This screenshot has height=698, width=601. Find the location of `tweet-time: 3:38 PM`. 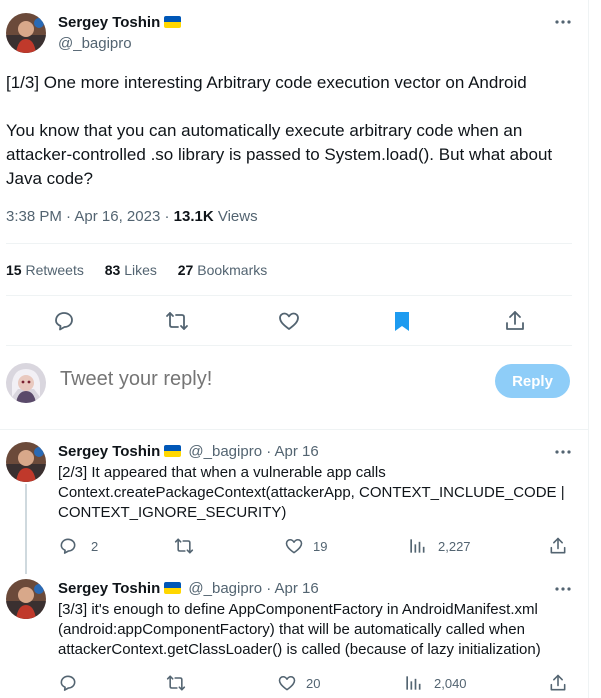

tweet-time: 3:38 PM is located at coordinates (34, 216).